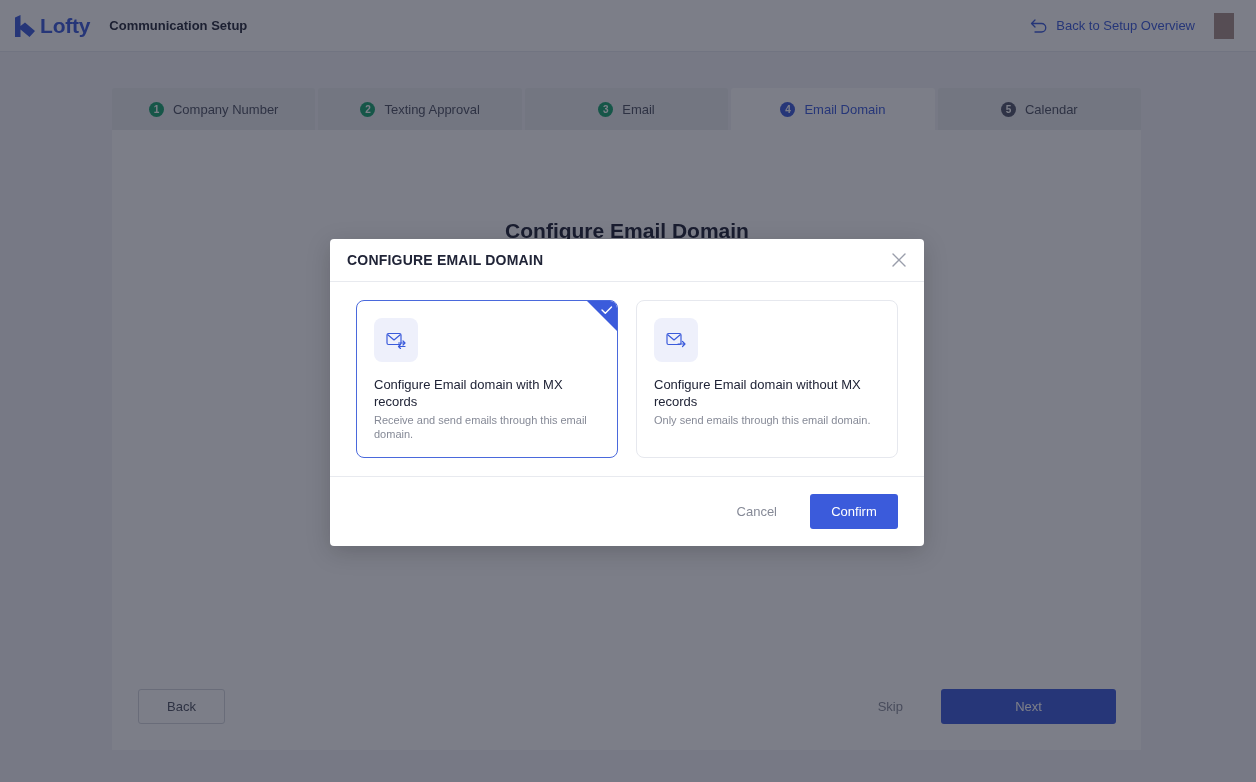  I want to click on option-description: Only send emails through this email domain., so click(763, 420).